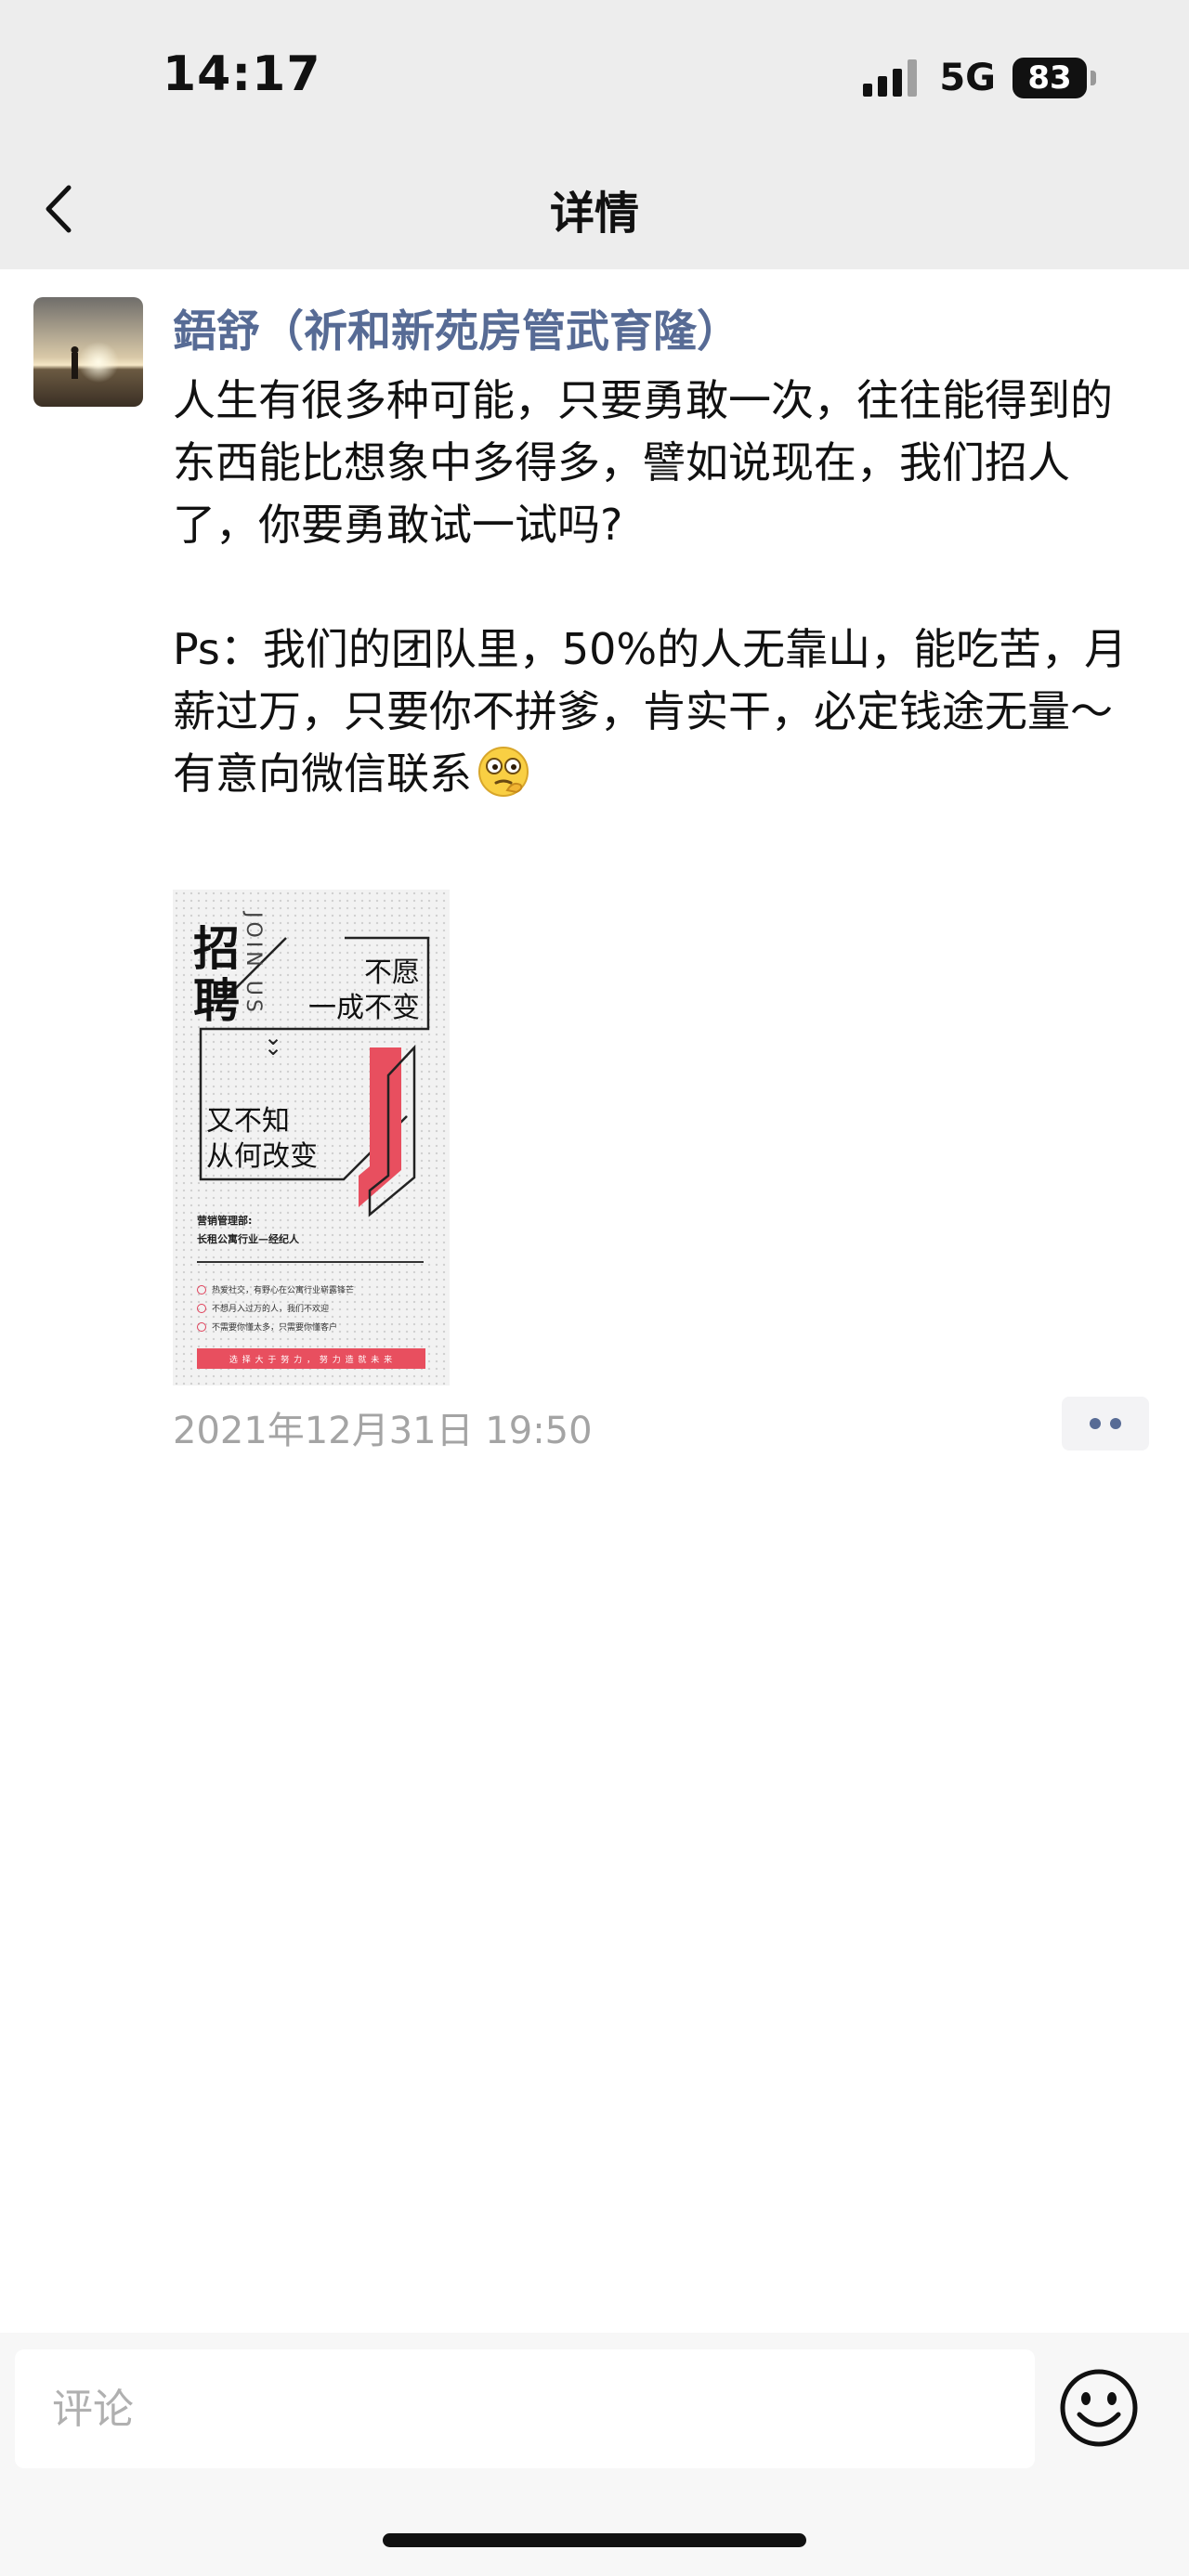 This screenshot has height=2576, width=1189. What do you see at coordinates (273, 1042) in the screenshot?
I see `chevron-down-icon: ⌄ ⌄` at bounding box center [273, 1042].